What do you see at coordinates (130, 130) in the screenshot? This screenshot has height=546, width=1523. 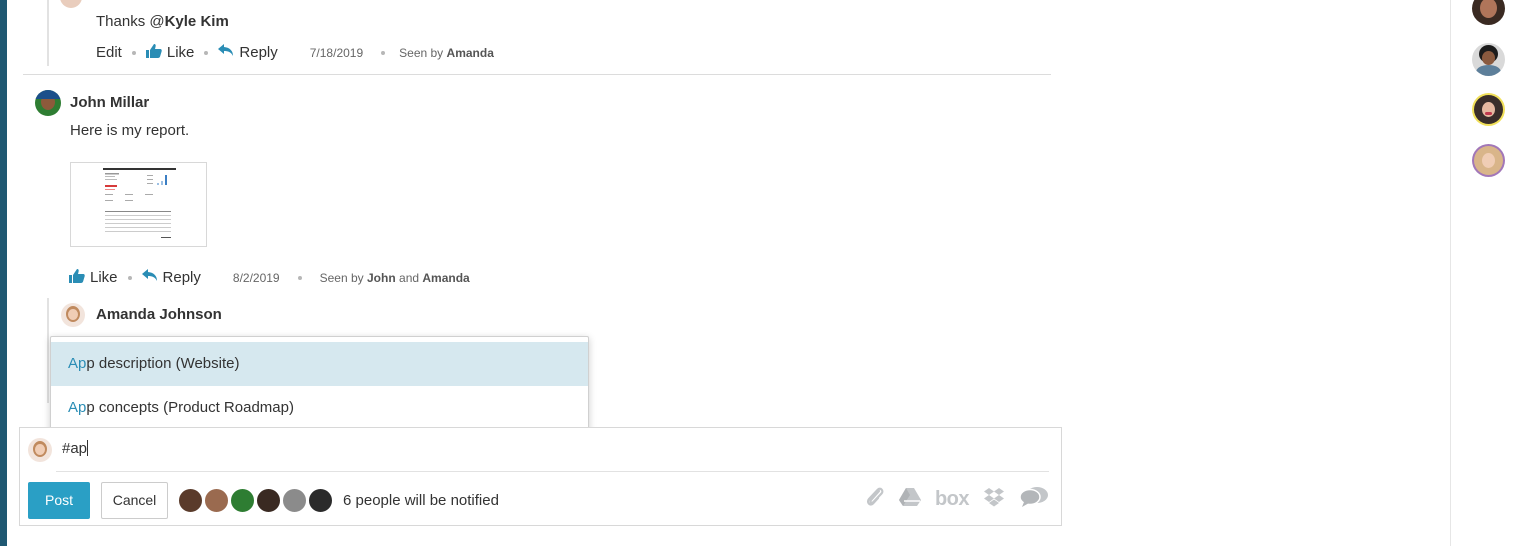 I see `post-text: Here is my report.` at bounding box center [130, 130].